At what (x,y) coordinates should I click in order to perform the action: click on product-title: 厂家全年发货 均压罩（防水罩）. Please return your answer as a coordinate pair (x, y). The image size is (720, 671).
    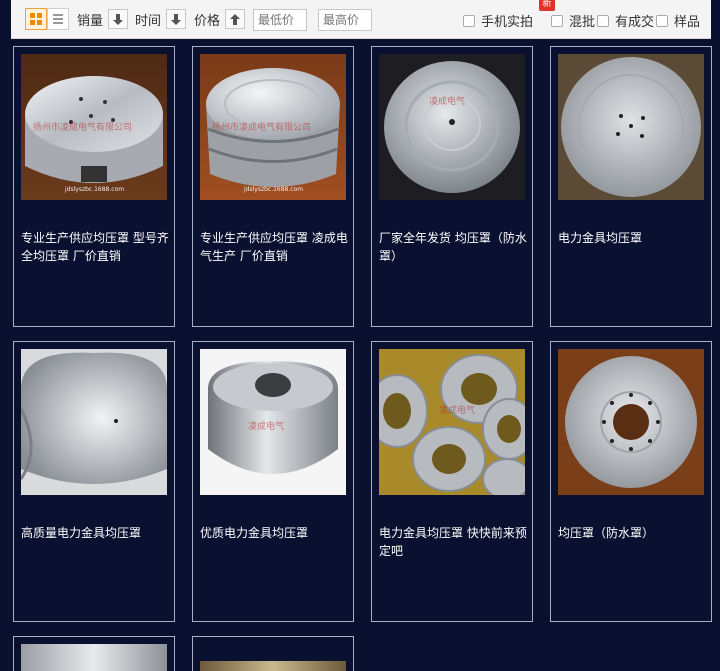
    Looking at the image, I should click on (453, 247).